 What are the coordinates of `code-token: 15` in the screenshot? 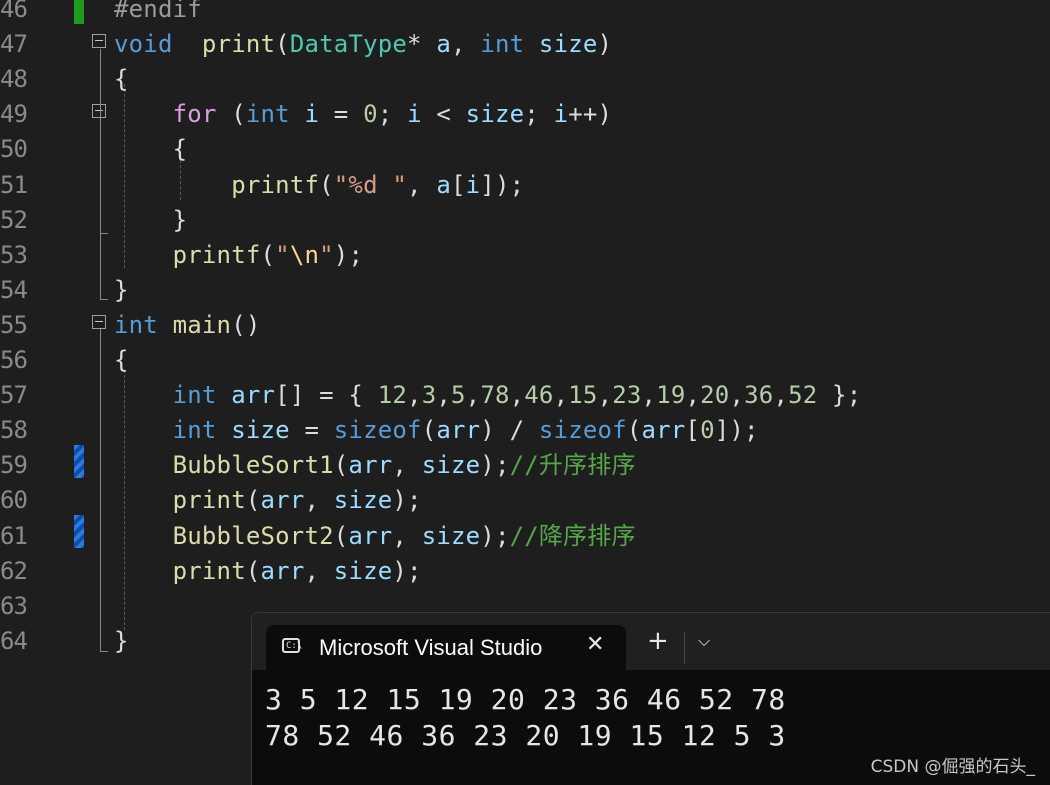 It's located at (583, 395).